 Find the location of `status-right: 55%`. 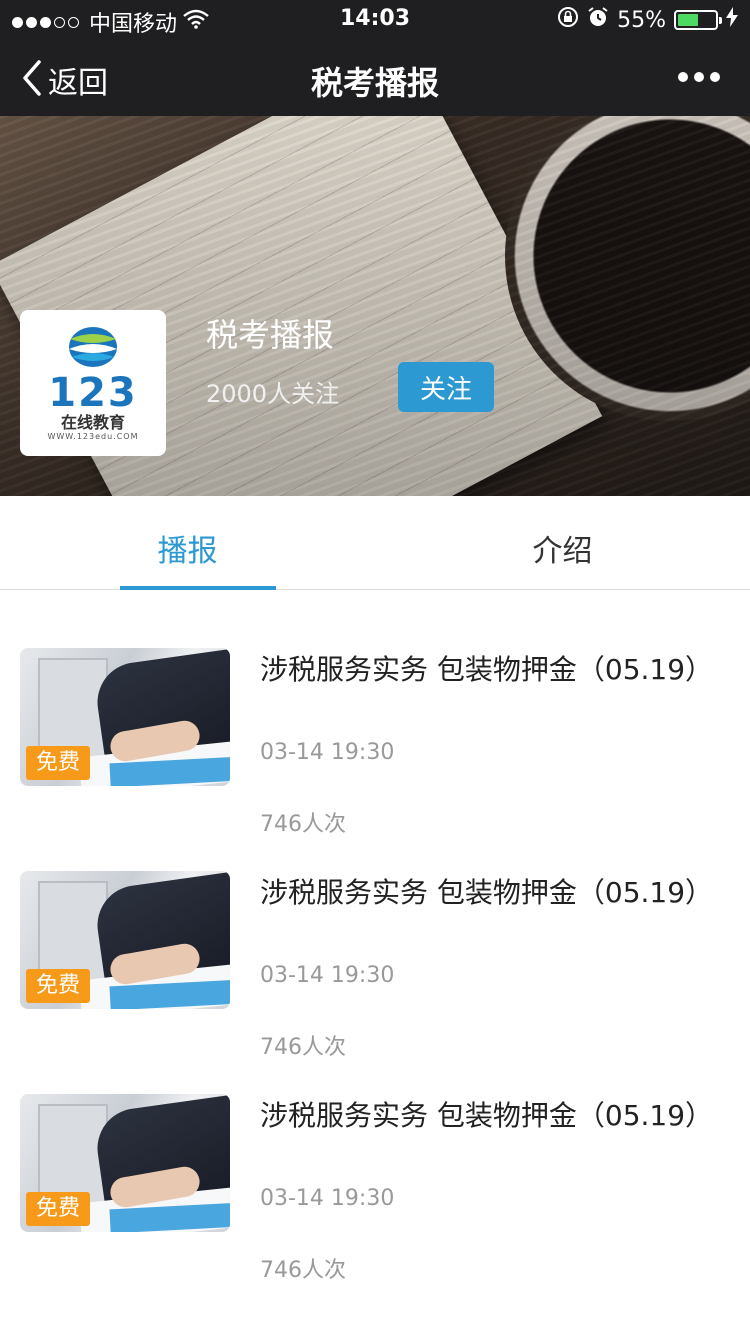

status-right: 55% is located at coordinates (647, 20).